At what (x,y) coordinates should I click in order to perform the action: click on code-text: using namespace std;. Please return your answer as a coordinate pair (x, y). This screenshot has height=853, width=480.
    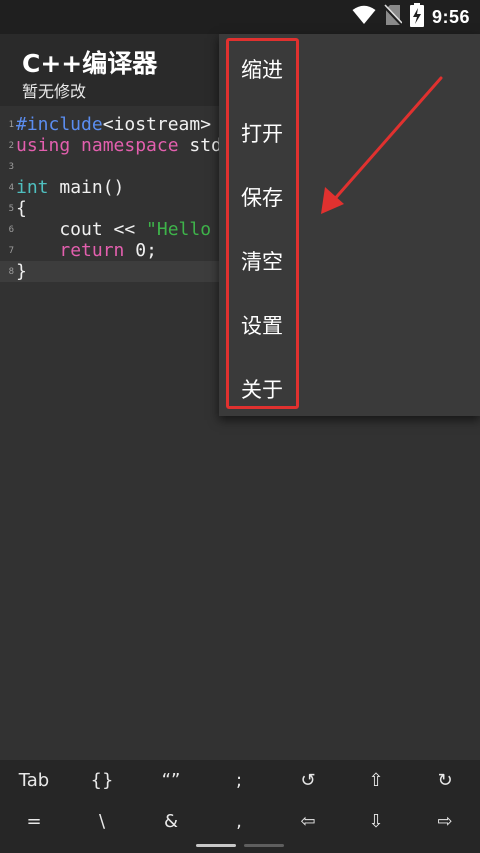
    Looking at the image, I should click on (124, 145).